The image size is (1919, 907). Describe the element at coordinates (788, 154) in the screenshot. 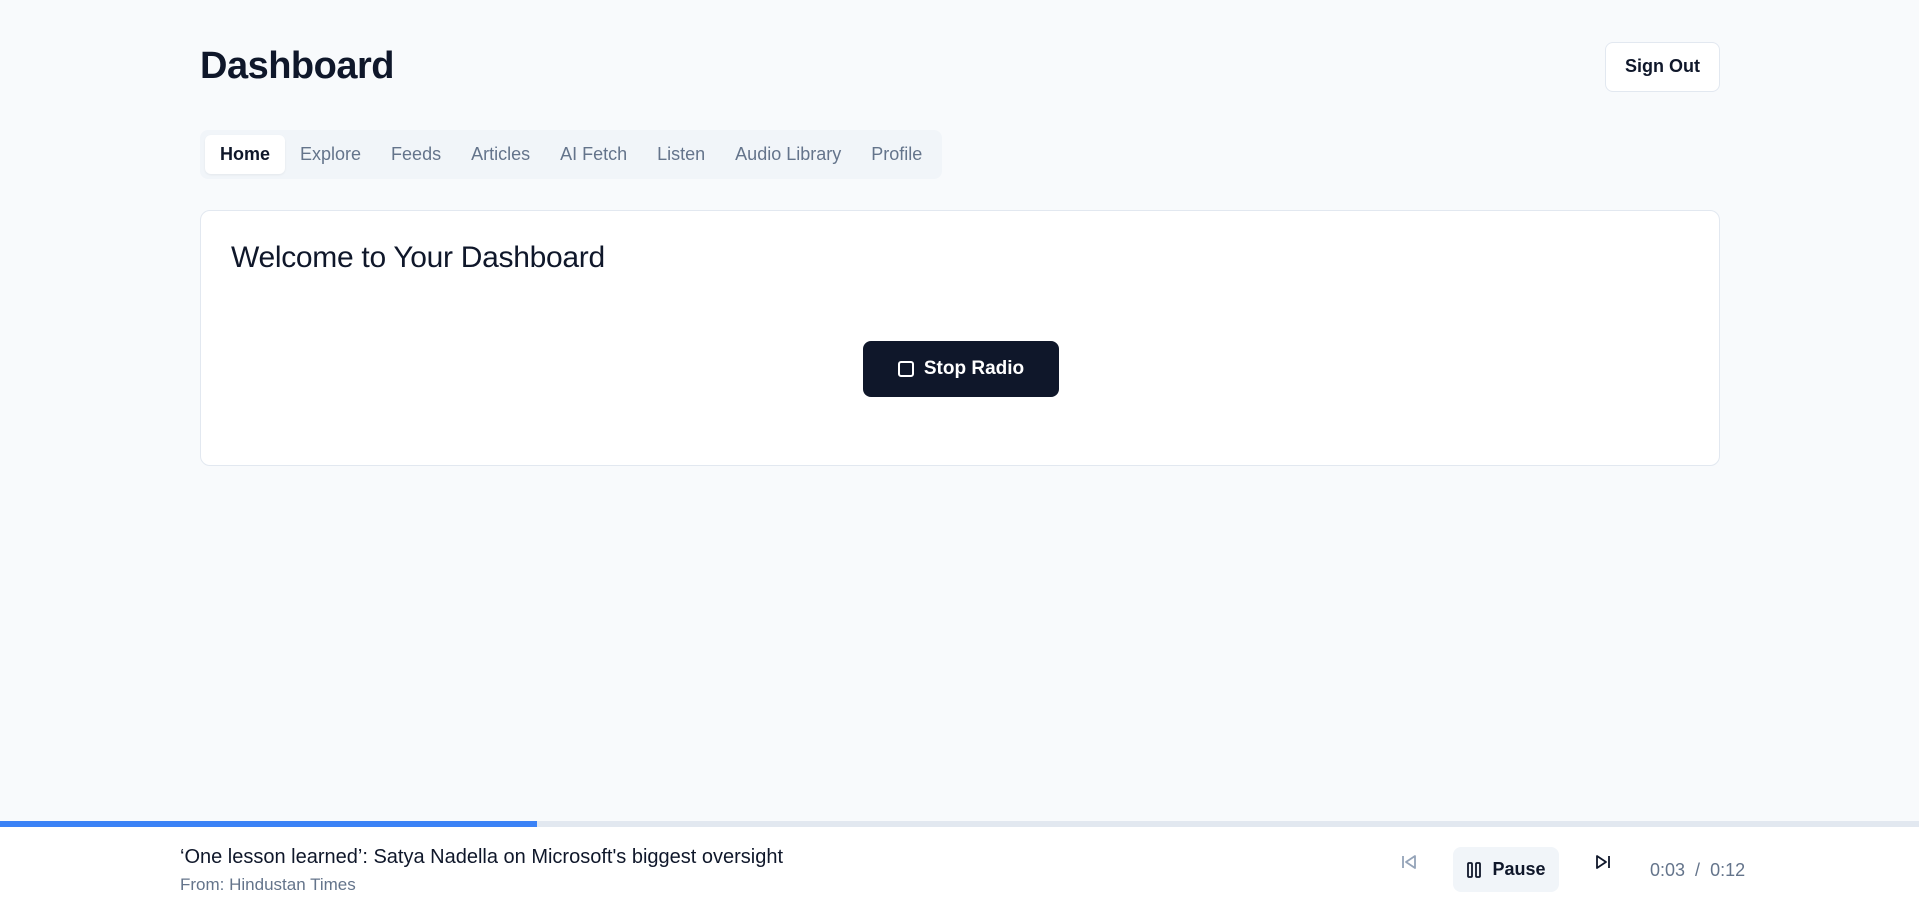

I see `tab-audio-library: Audio Library` at that location.